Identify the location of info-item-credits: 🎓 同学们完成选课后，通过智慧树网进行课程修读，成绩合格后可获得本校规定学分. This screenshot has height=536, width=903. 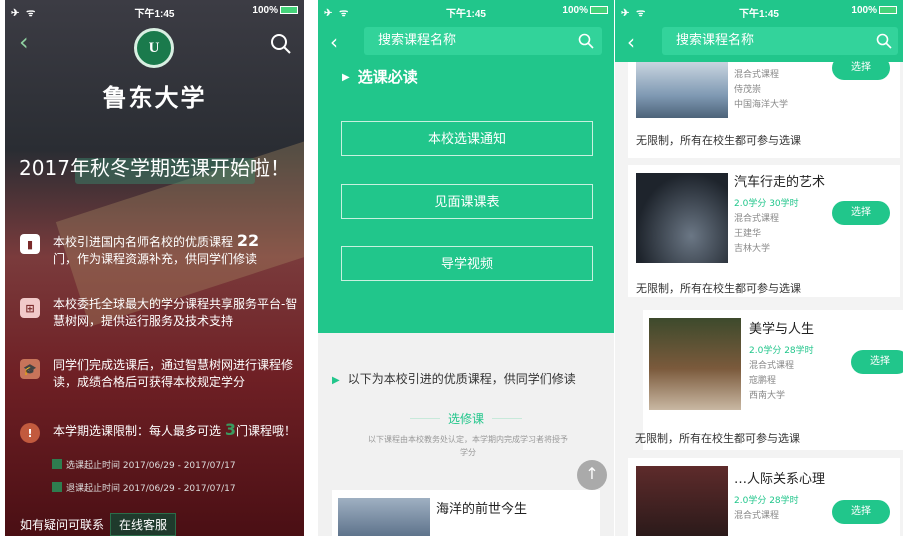
(160, 374).